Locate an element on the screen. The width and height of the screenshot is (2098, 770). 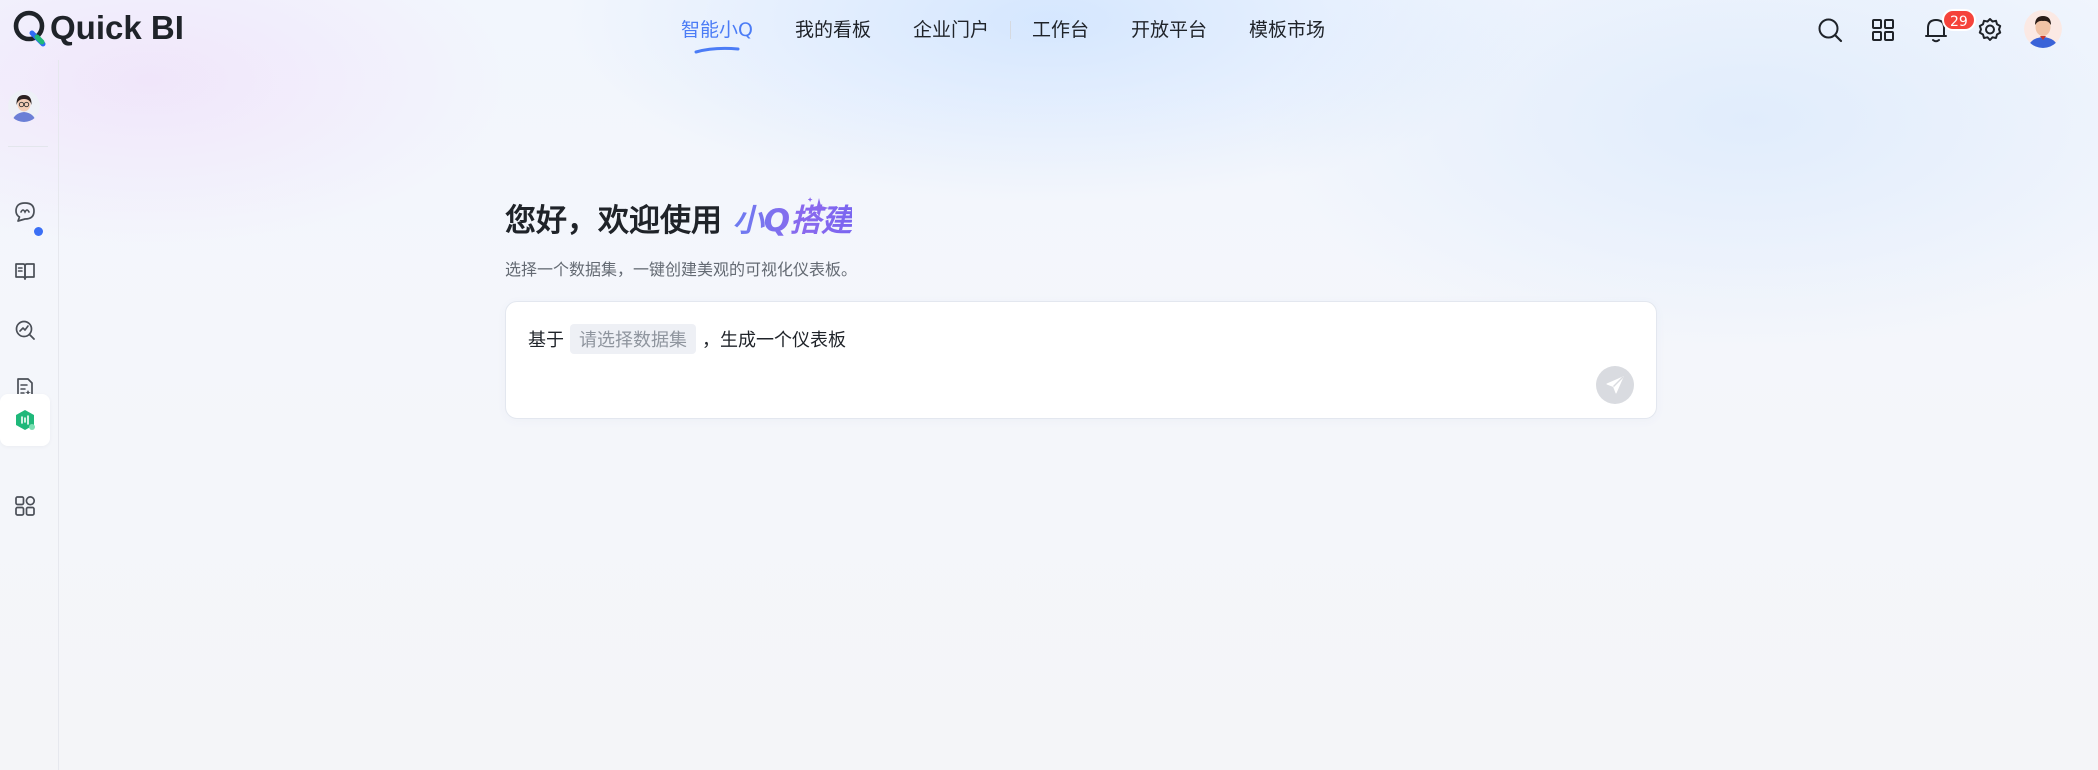
main-nav: 智能小Q 我的看板 企业门户 工作台 开放平台 模板市场 is located at coordinates (1003, 30).